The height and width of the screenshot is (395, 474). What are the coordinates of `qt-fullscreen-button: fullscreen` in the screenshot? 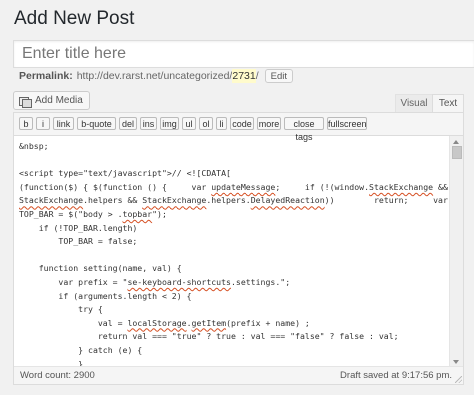 It's located at (347, 123).